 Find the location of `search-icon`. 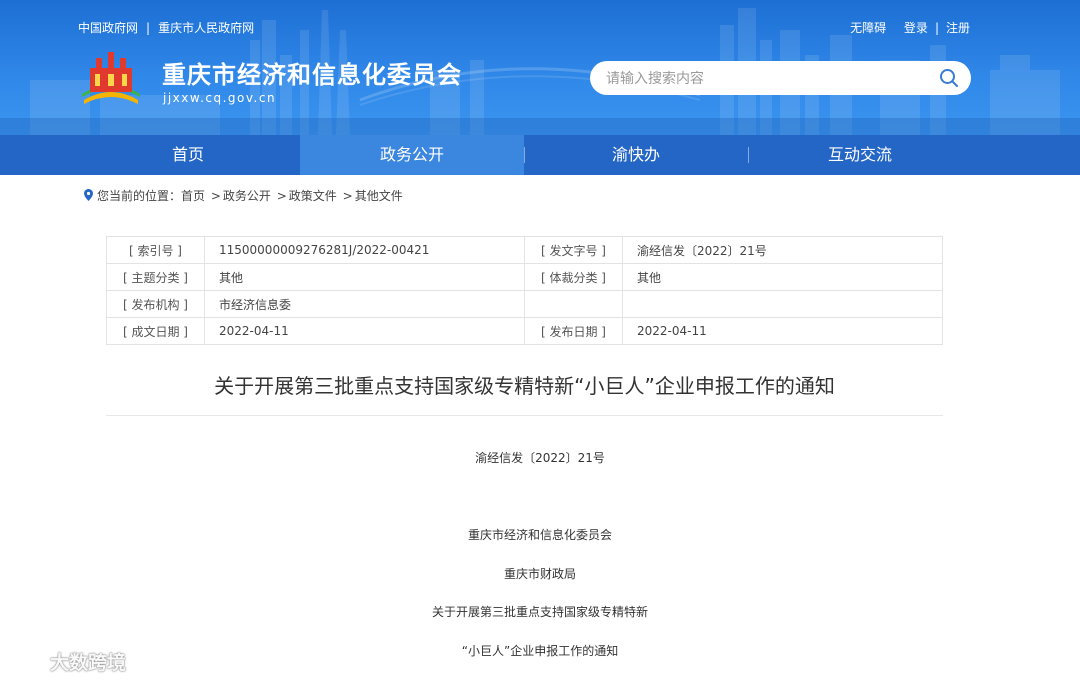

search-icon is located at coordinates (949, 78).